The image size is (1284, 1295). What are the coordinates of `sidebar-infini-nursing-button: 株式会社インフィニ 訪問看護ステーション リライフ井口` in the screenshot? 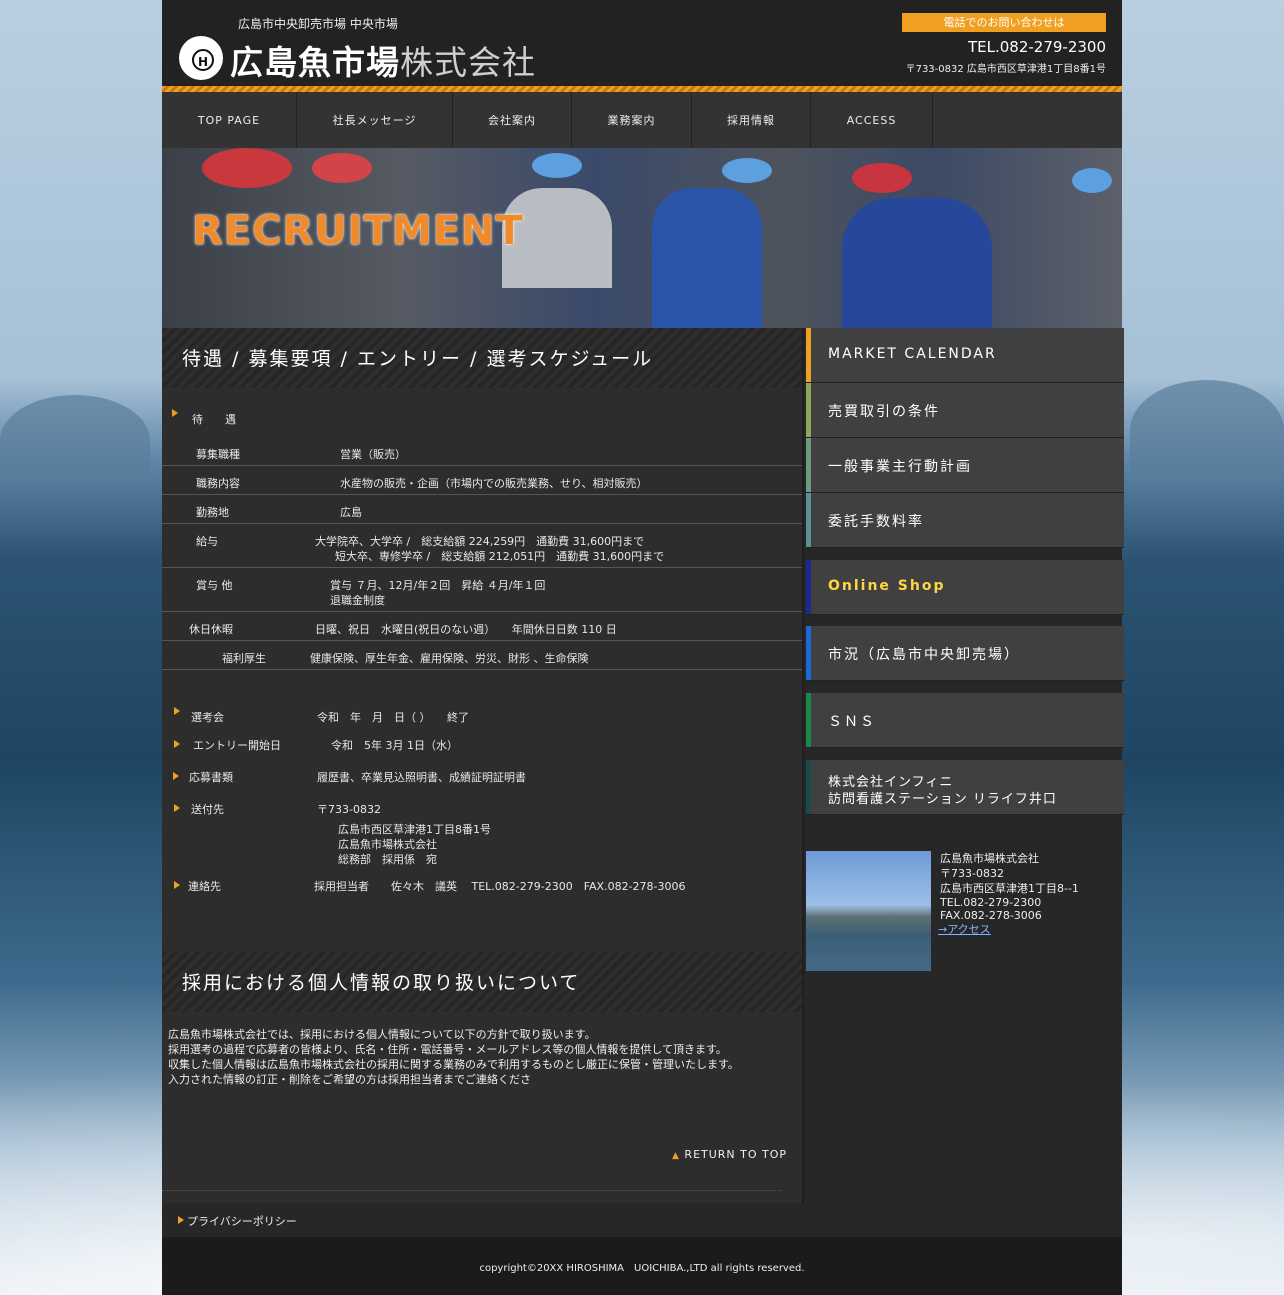 It's located at (965, 787).